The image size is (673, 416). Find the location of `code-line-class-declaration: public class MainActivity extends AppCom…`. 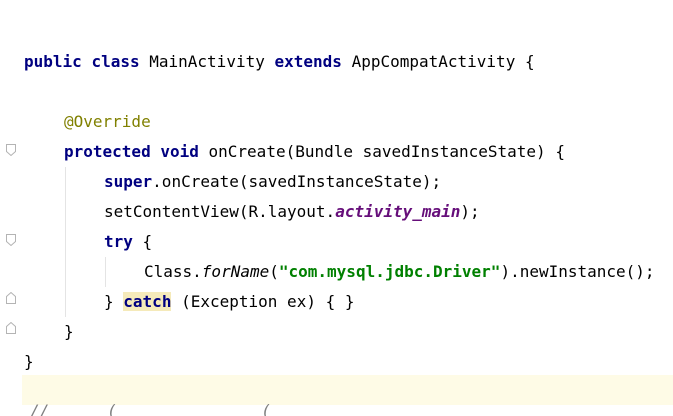

code-line-class-declaration: public class MainActivity extends AppCom… is located at coordinates (279, 62).